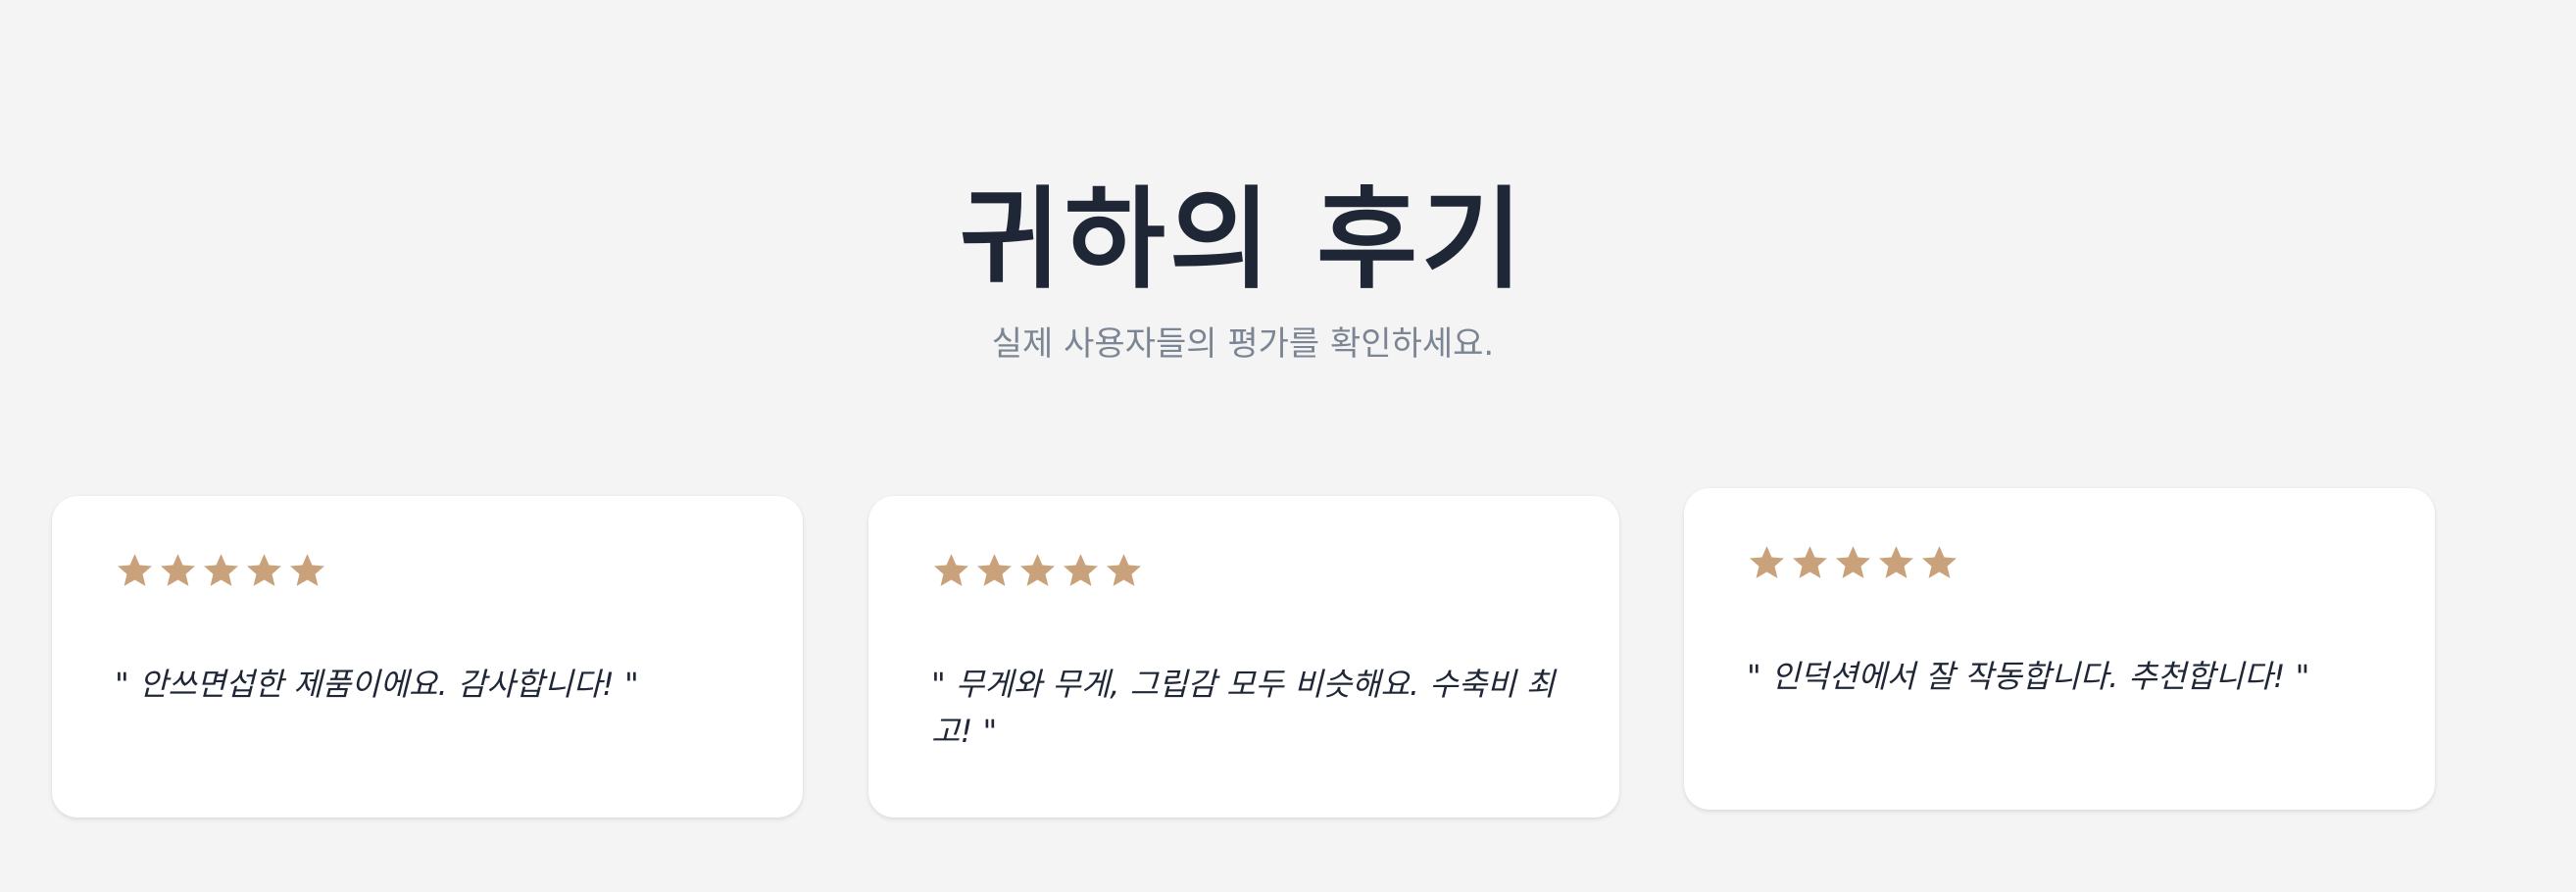  Describe the element at coordinates (427, 657) in the screenshot. I see `review-card: " 안쓰면섭한 제품이에요. 감사합니다! "` at that location.